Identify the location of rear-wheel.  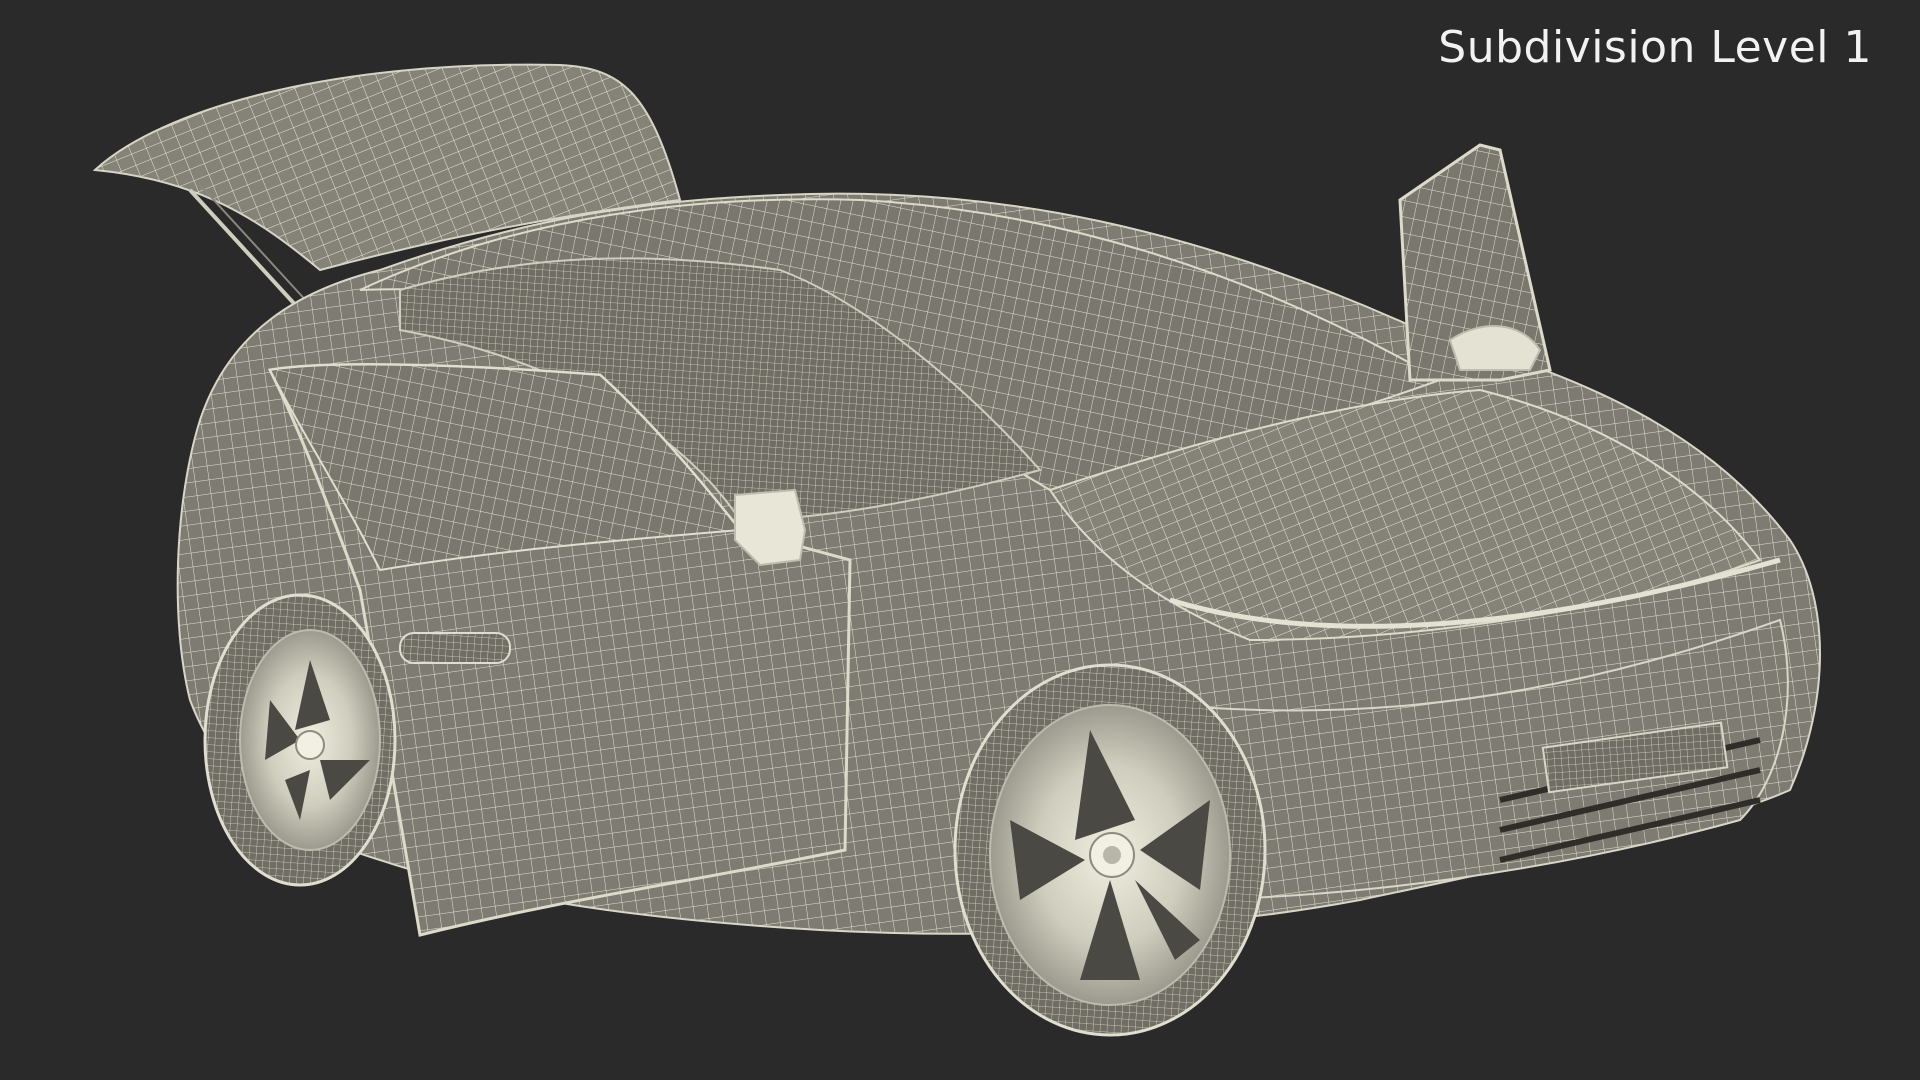
(300, 740).